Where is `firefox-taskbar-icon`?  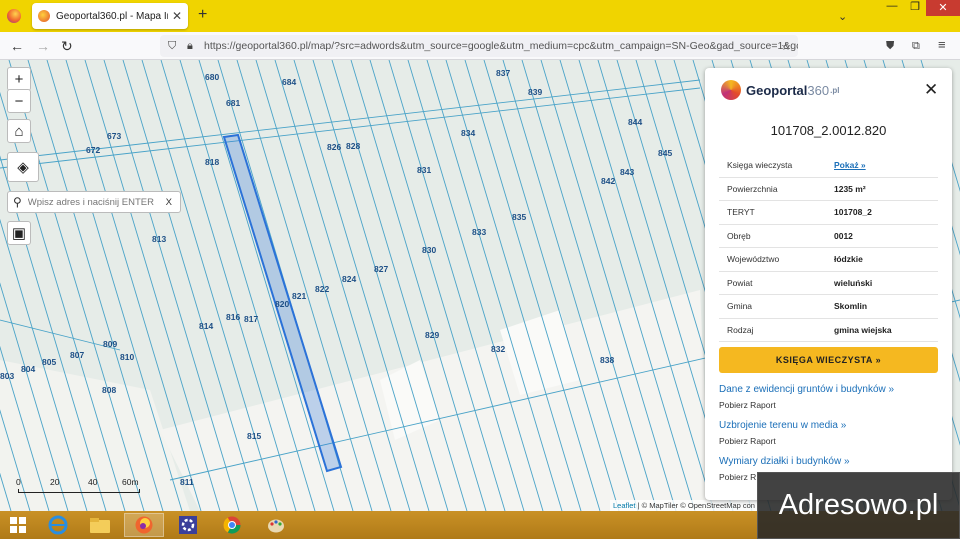 firefox-taskbar-icon is located at coordinates (144, 525).